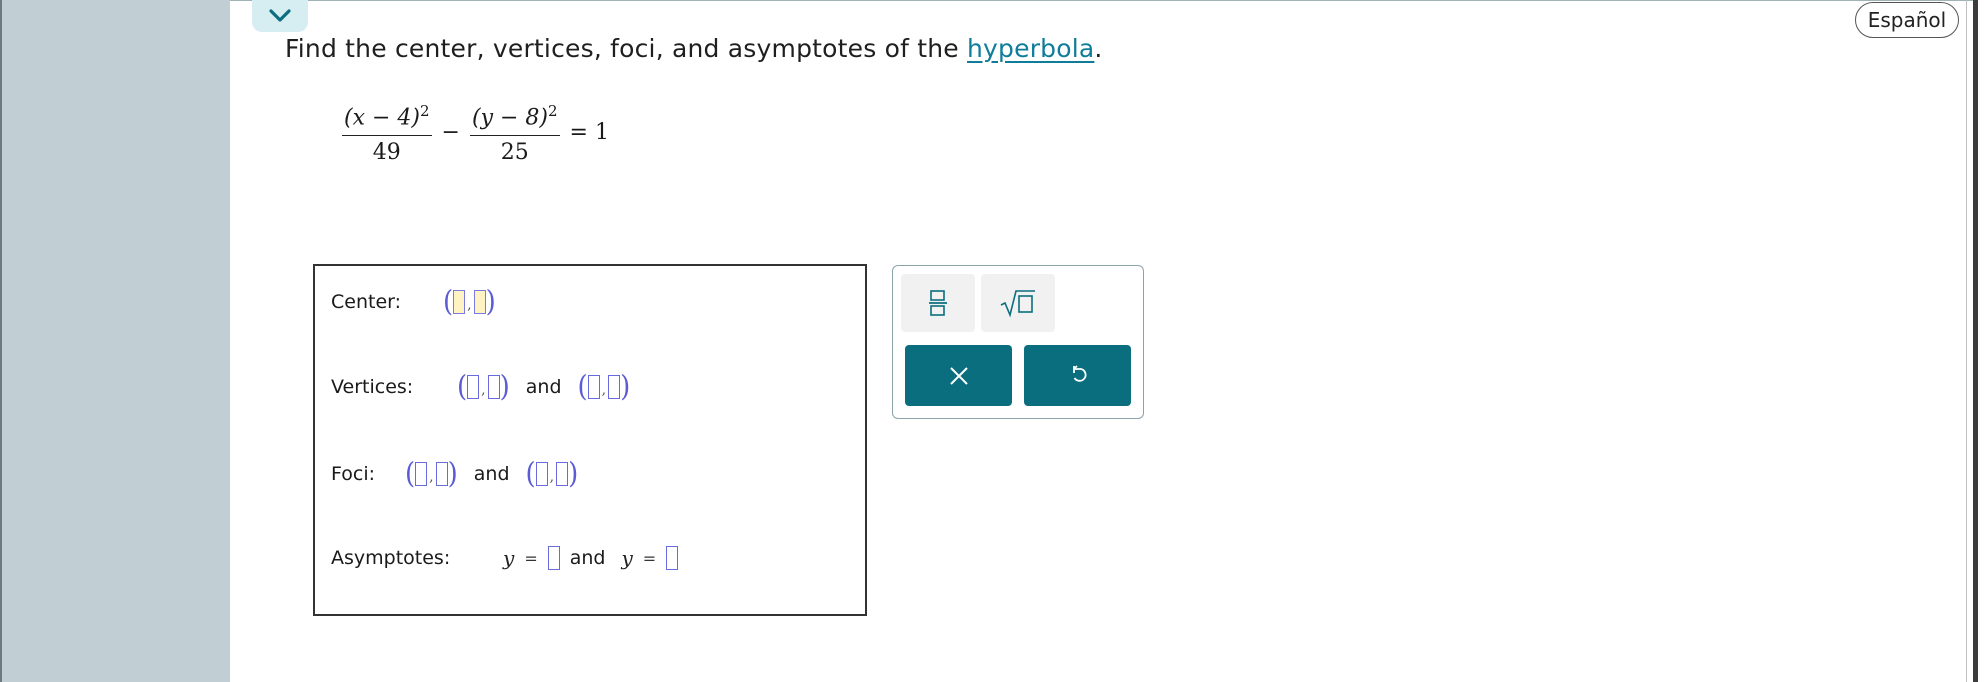 The image size is (1984, 682). I want to click on square-root-button, so click(1018, 303).